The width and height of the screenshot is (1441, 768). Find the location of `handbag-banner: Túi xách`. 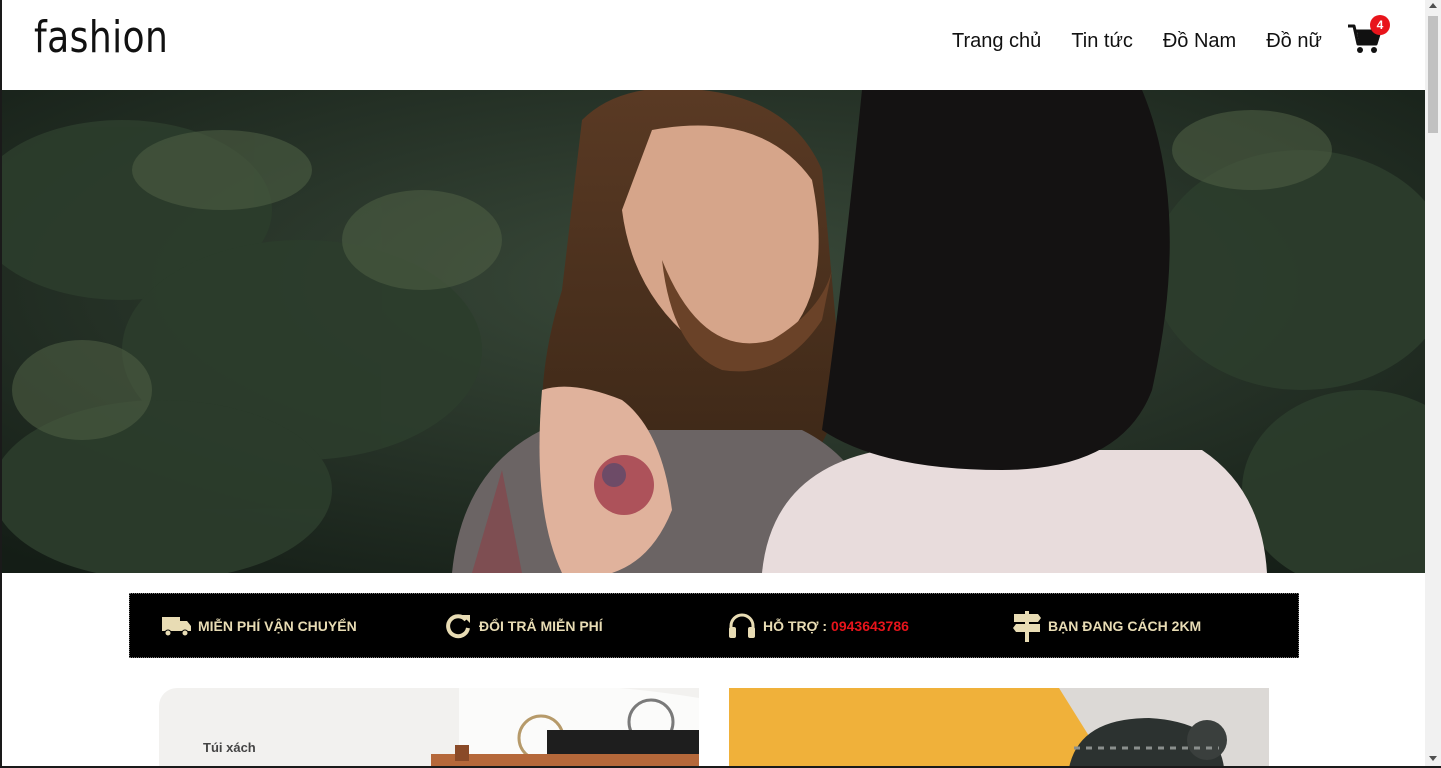

handbag-banner: Túi xách is located at coordinates (429, 728).